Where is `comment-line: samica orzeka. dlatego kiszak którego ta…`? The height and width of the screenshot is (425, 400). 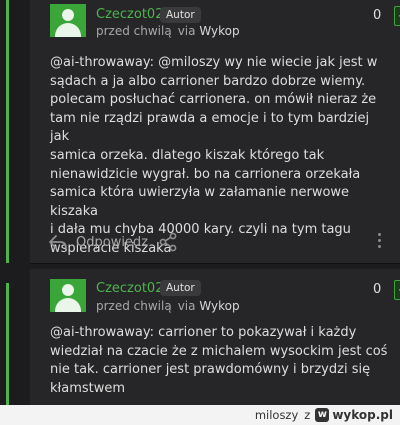
comment-line: samica orzeka. dlatego kiszak którego ta… is located at coordinates (187, 155).